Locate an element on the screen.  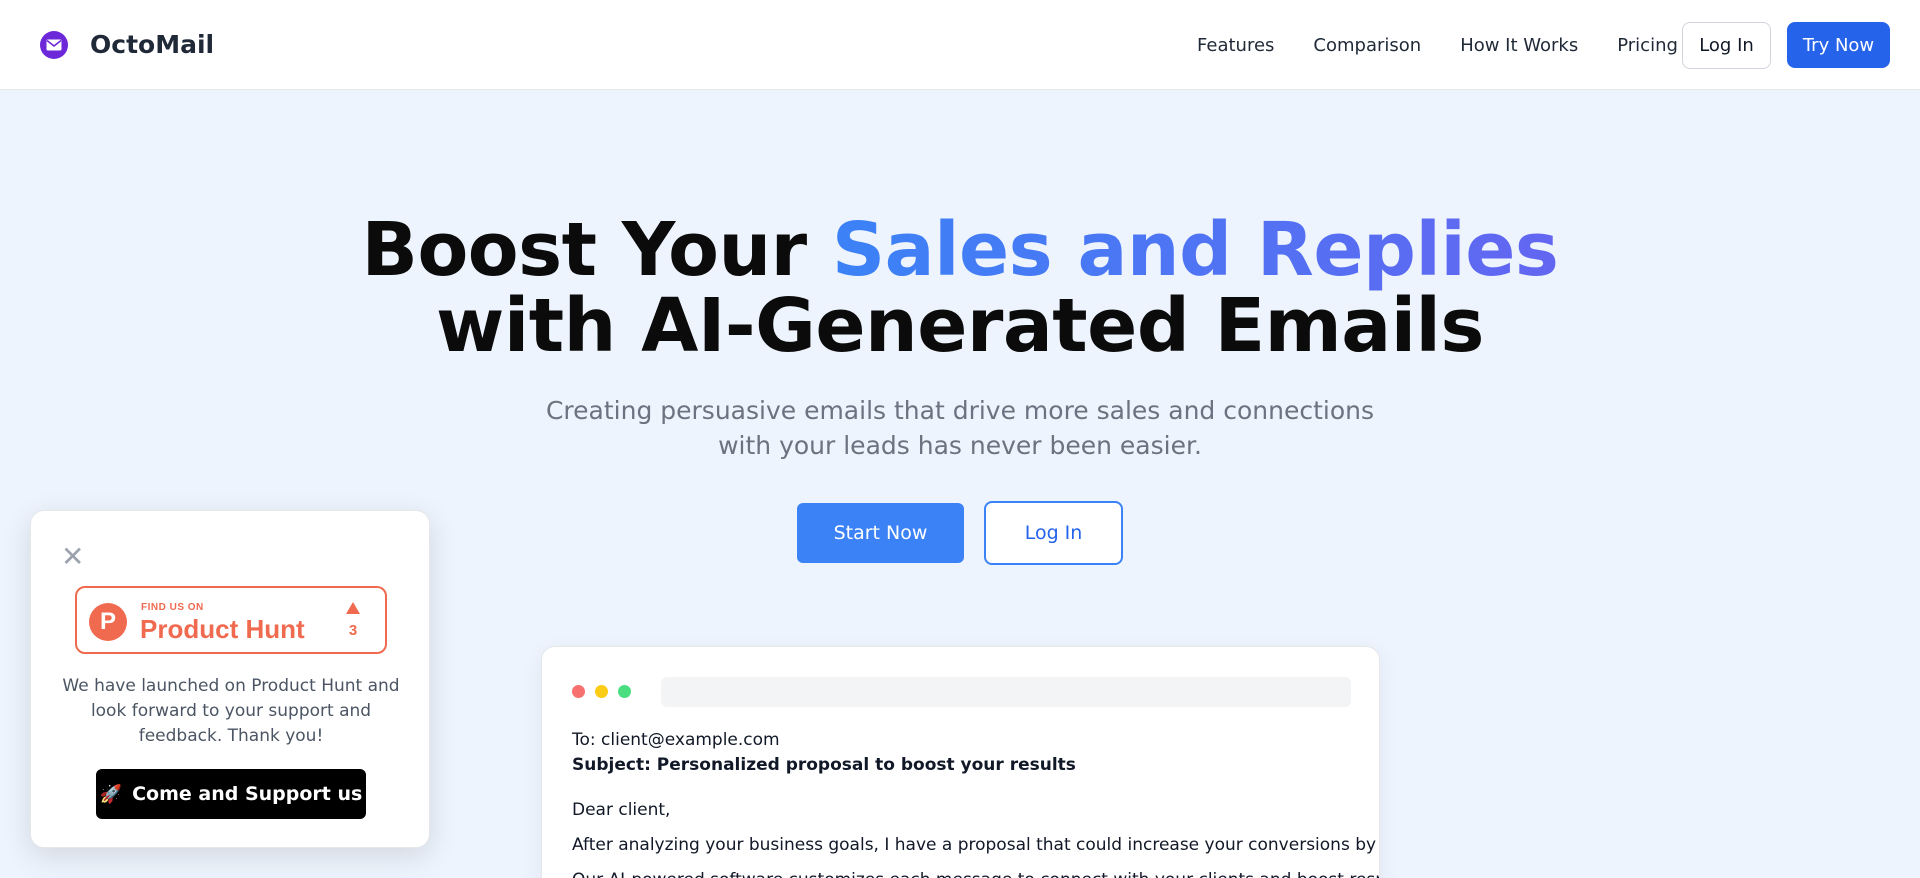
upvote-arrow-icon is located at coordinates (353, 608).